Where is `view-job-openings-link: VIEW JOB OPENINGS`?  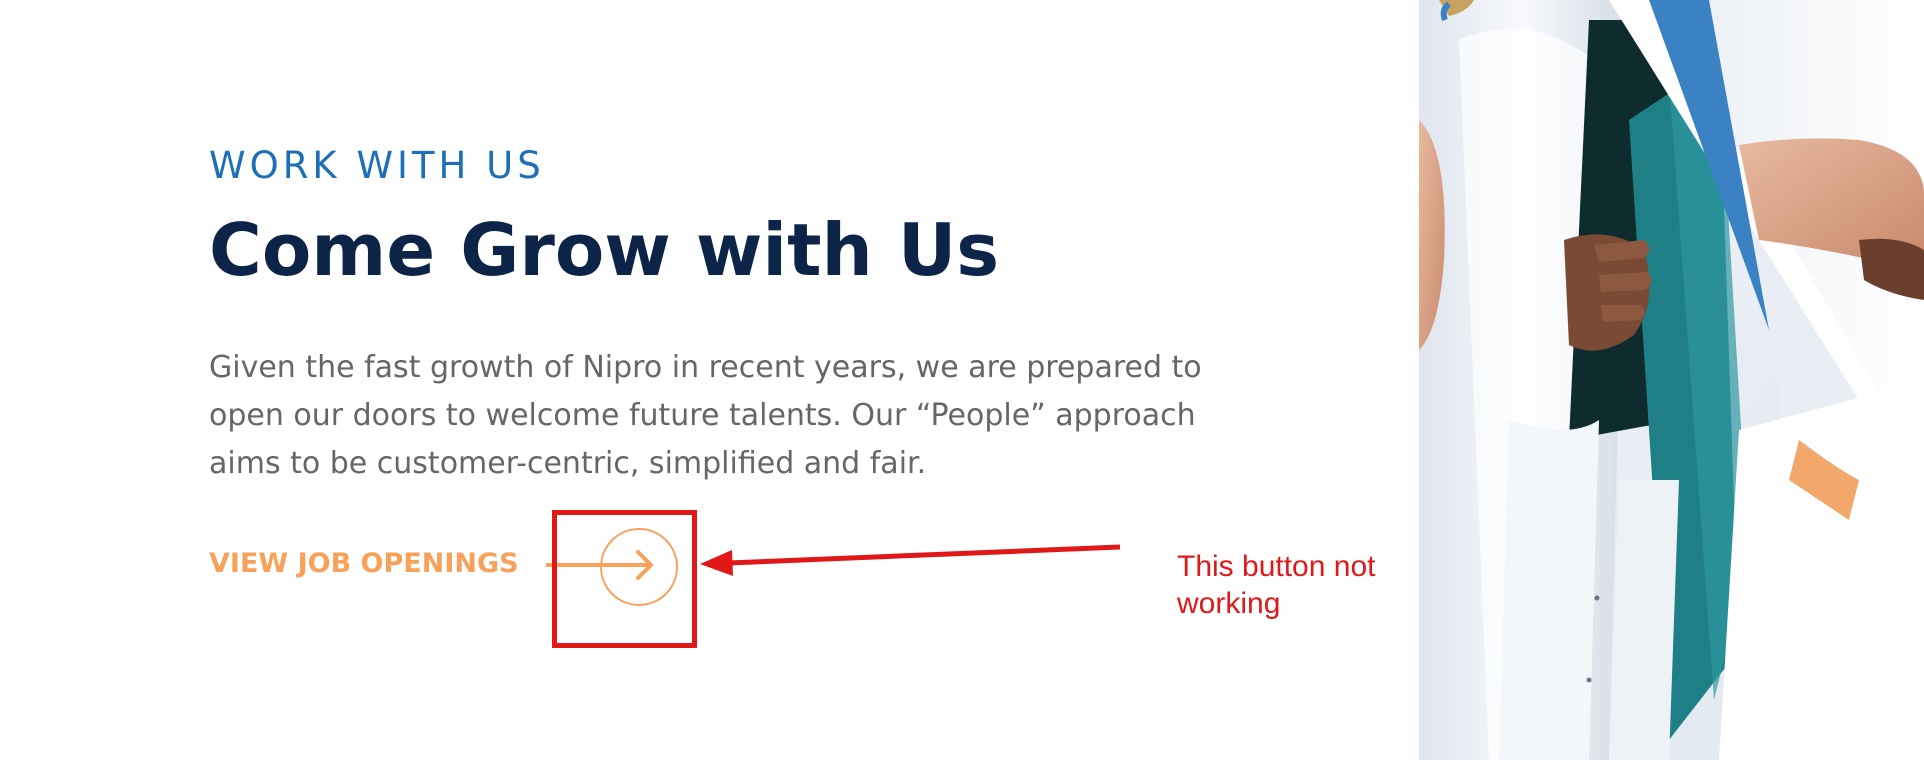 view-job-openings-link: VIEW JOB OPENINGS is located at coordinates (364, 563).